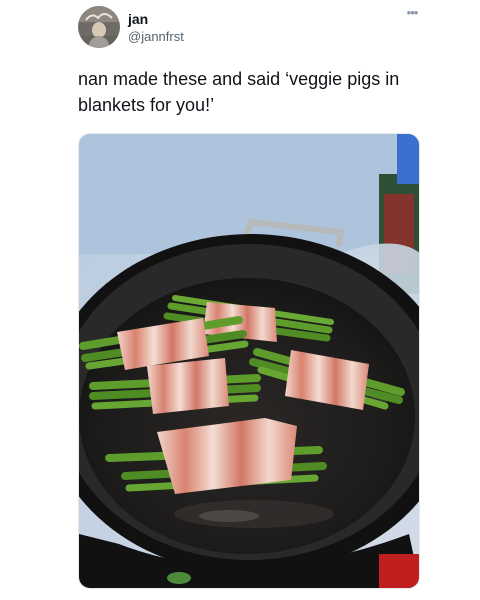 The height and width of the screenshot is (600, 480). What do you see at coordinates (156, 36) in the screenshot?
I see `user-handle: @jannfrst` at bounding box center [156, 36].